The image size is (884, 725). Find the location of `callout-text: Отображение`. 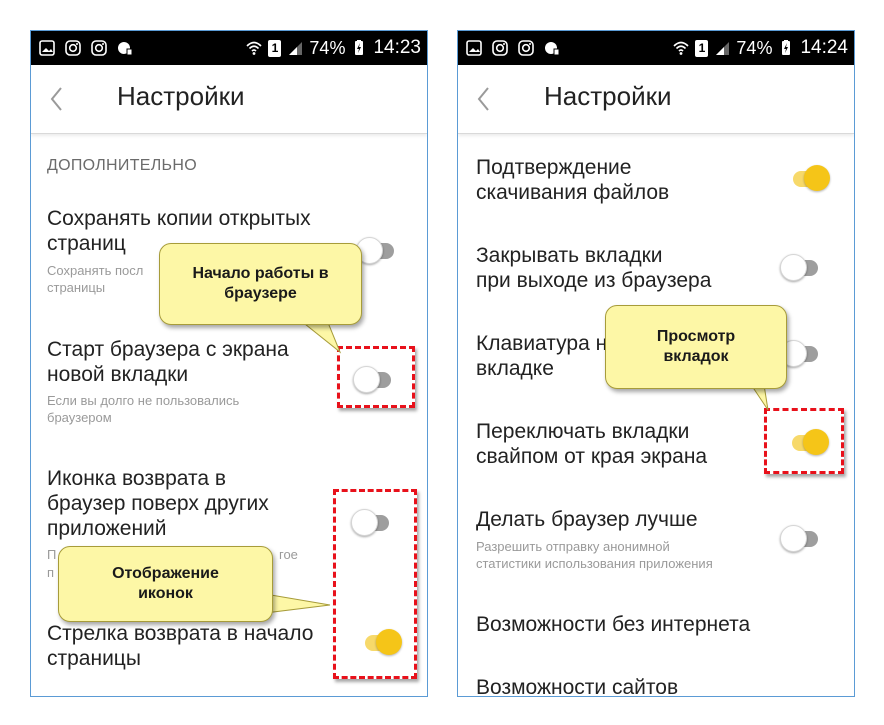

callout-text: Отображение is located at coordinates (165, 573).